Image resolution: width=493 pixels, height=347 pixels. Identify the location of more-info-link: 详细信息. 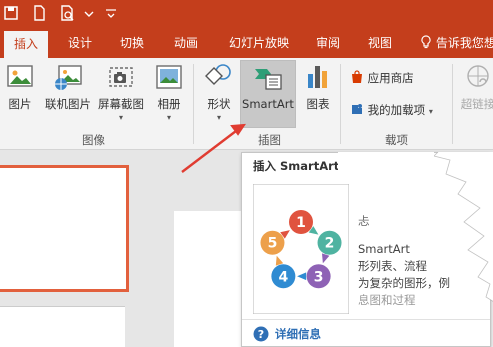
(298, 334).